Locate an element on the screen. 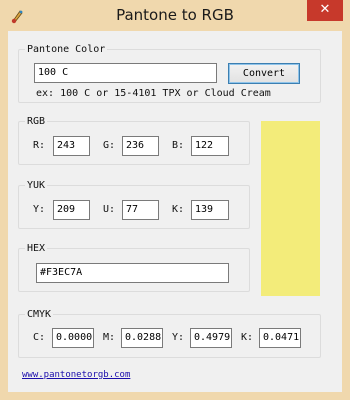  cmyk-y-field: 0.4979 is located at coordinates (211, 338).